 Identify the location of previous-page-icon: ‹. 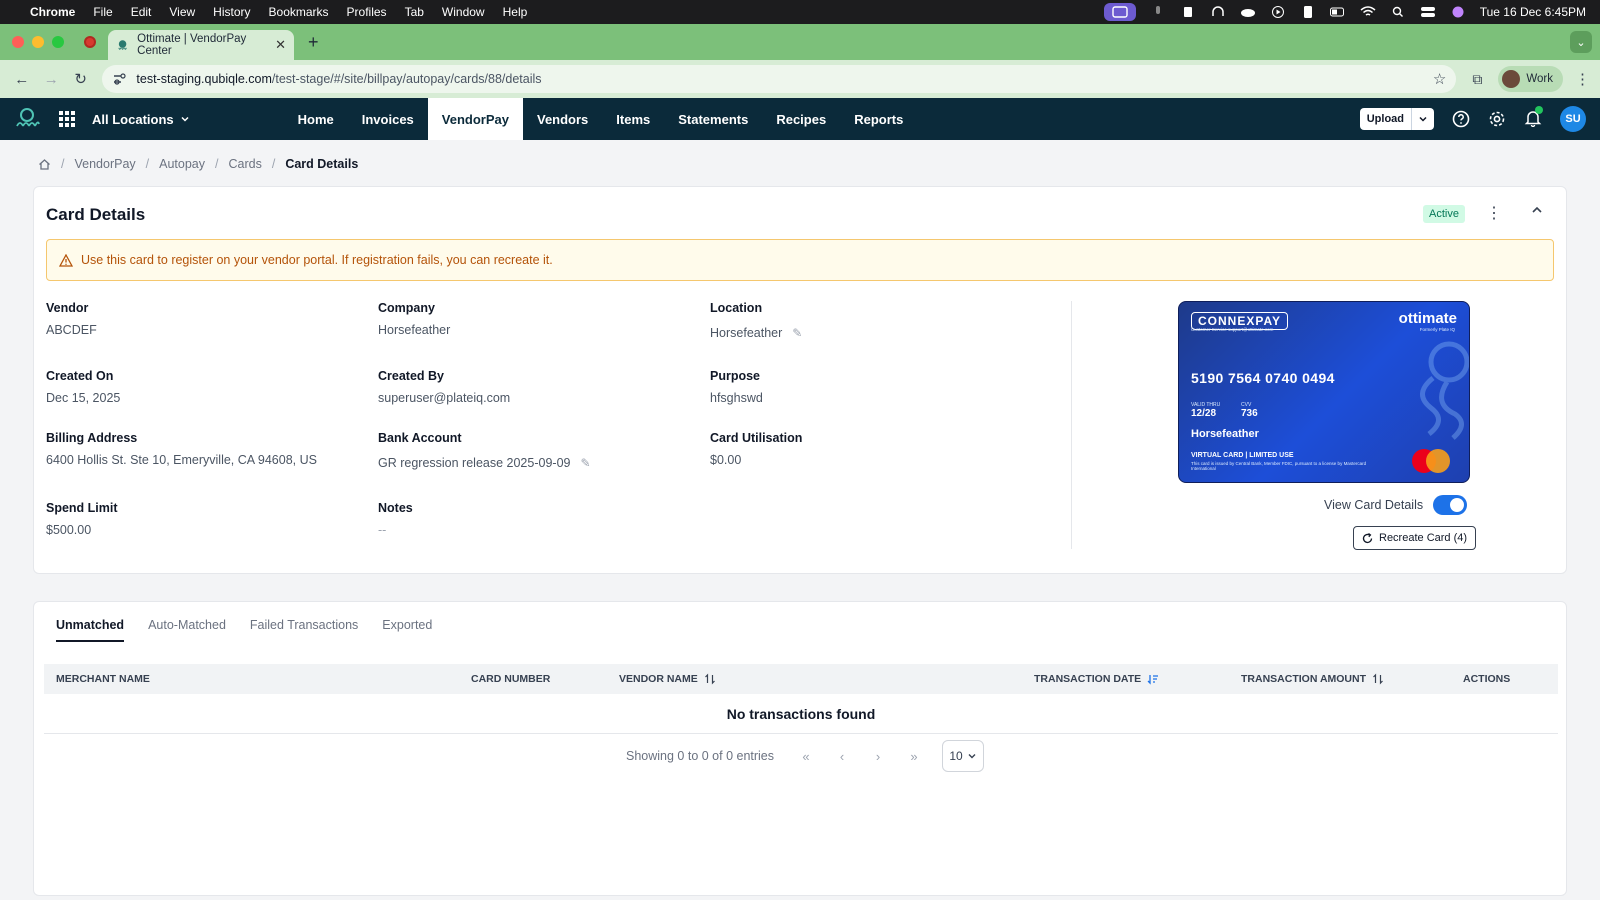
(842, 756).